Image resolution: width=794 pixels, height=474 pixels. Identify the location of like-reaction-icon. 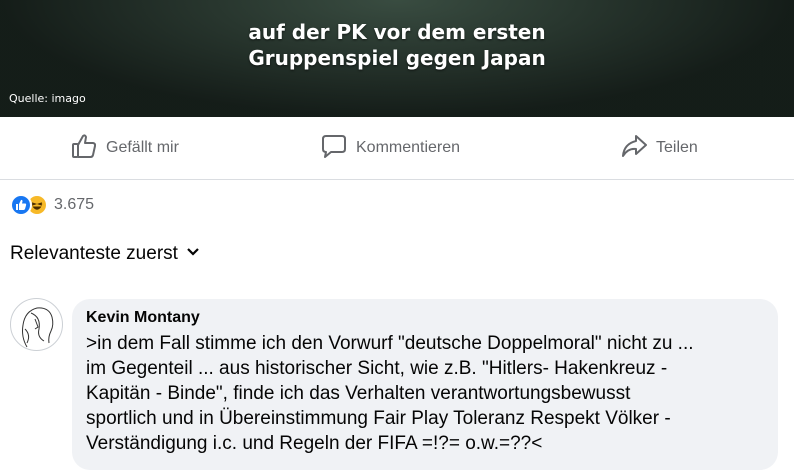
(21, 205).